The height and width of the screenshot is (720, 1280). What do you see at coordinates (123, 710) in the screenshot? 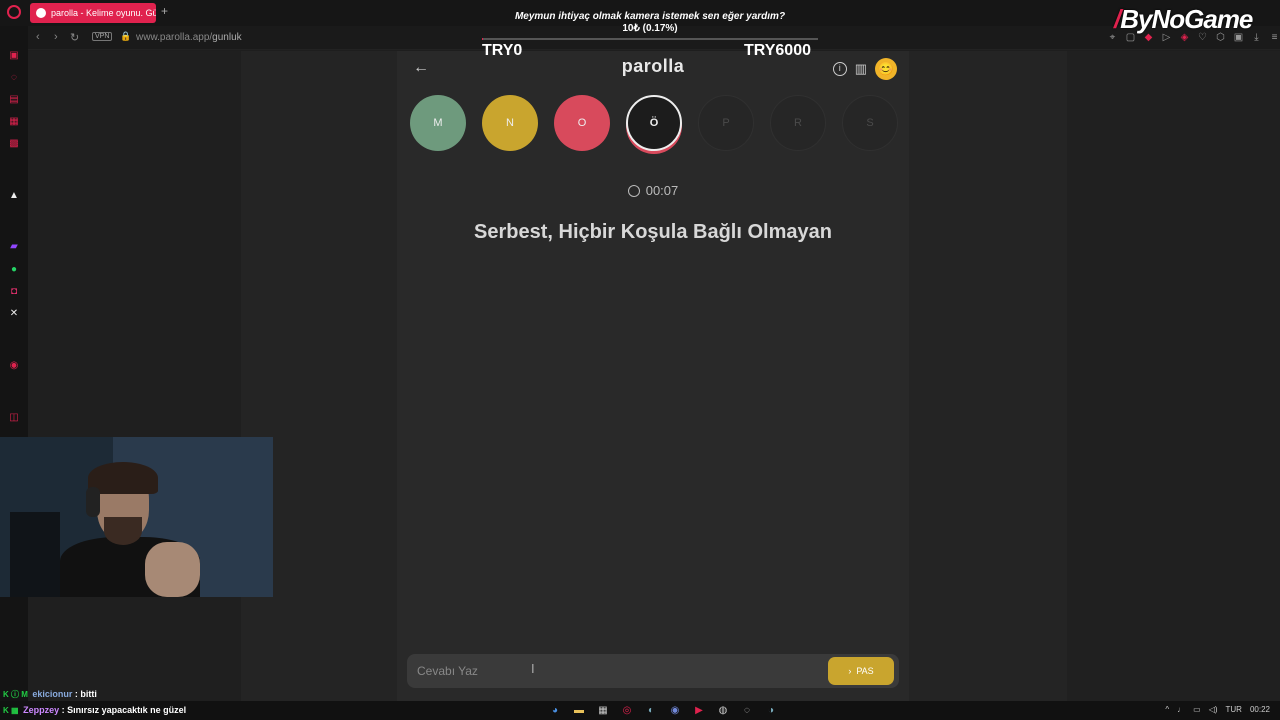
I see `chat-text: : Sınırsız yapacaktık ne güzel` at bounding box center [123, 710].